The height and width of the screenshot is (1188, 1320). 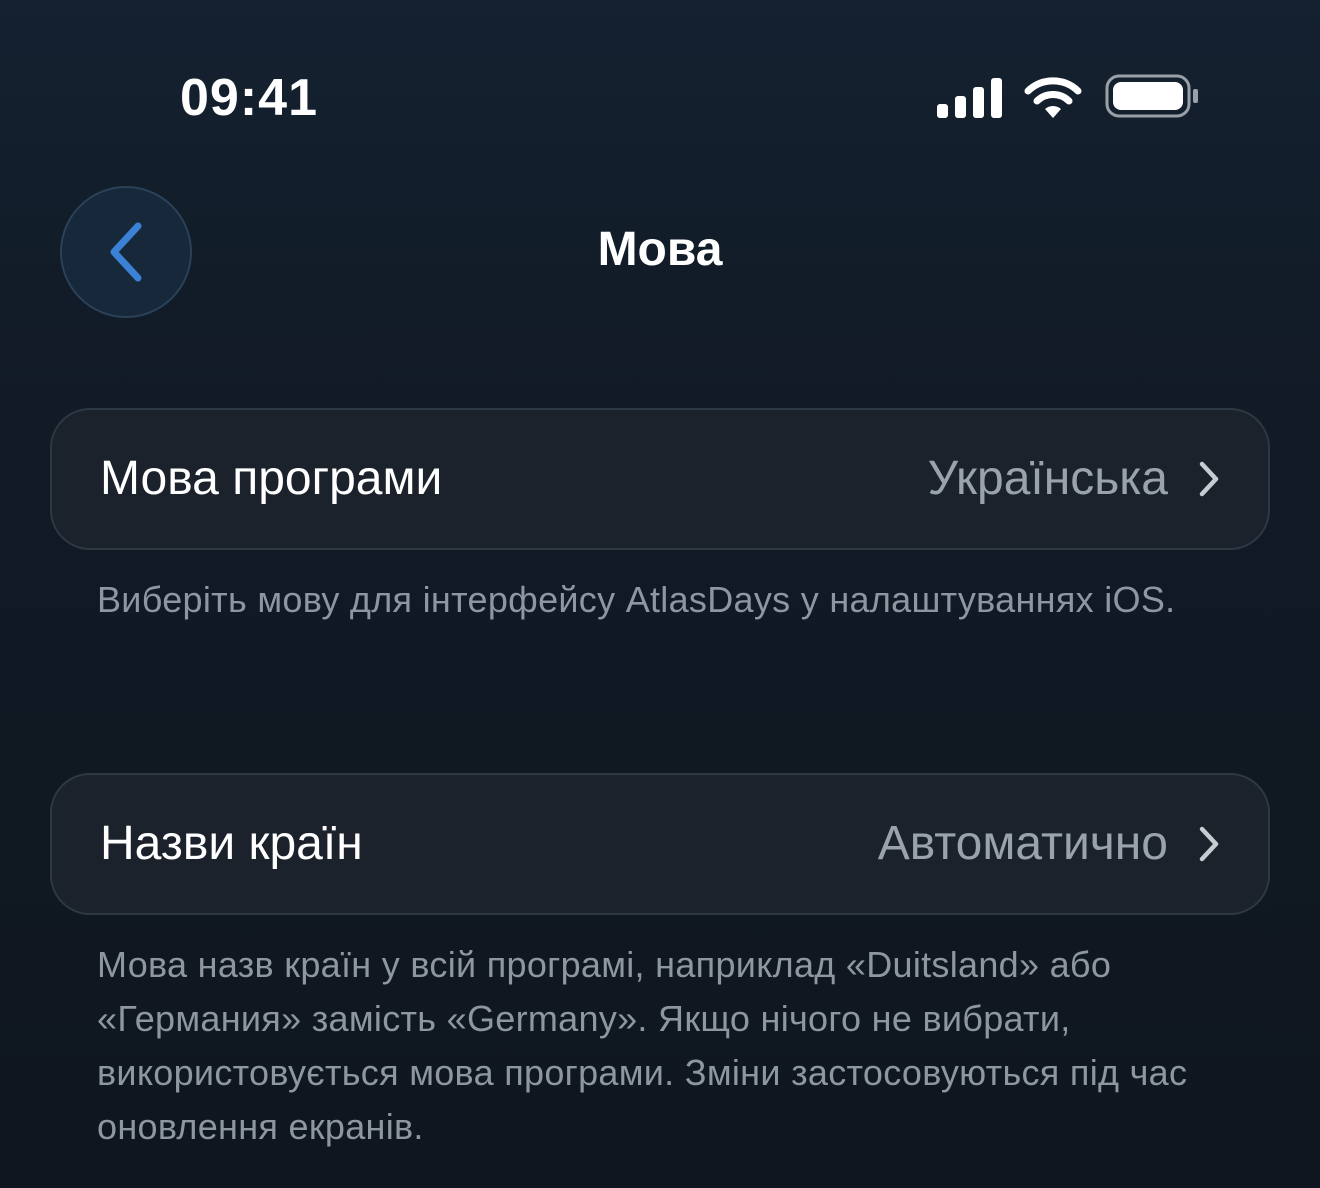 I want to click on status-icons, so click(x=1070, y=97).